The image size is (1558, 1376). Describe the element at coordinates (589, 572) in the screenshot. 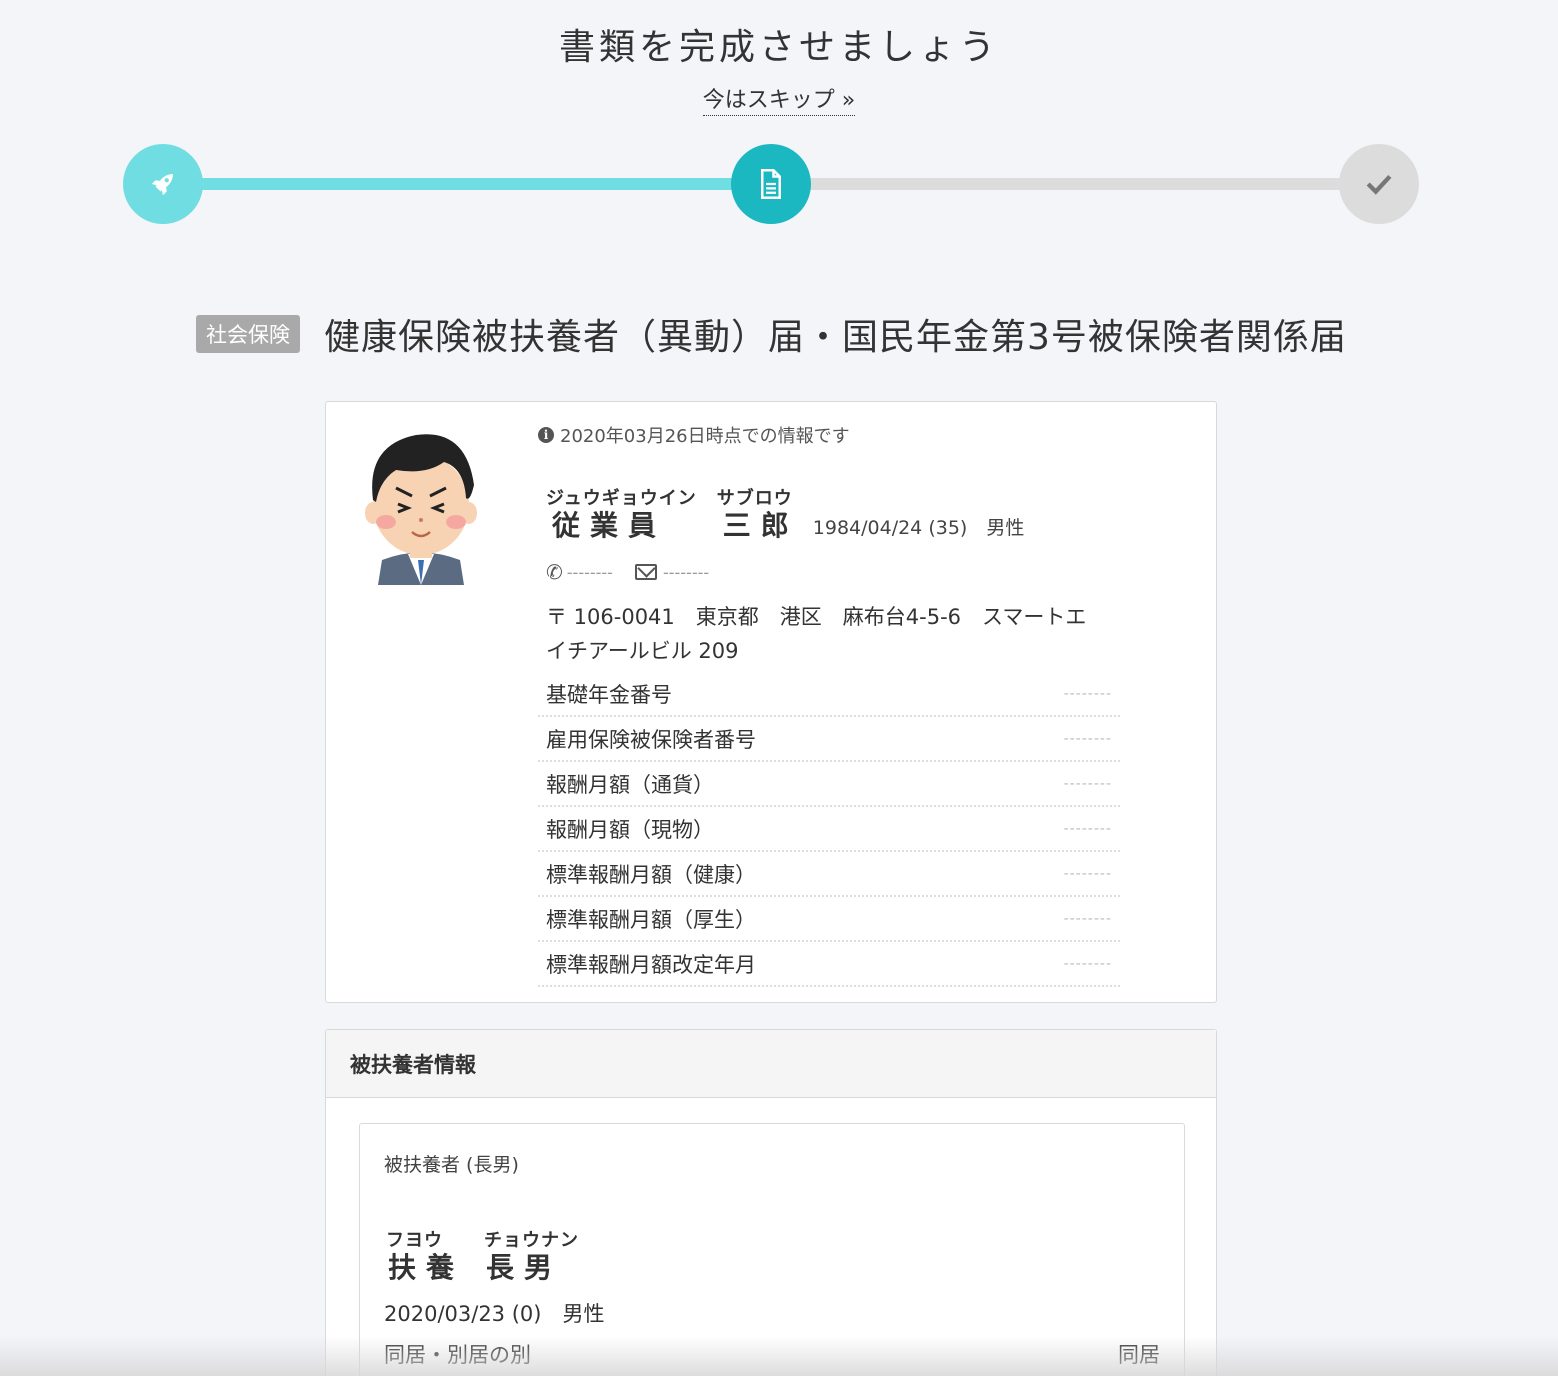

I see `phone-value: --------` at that location.